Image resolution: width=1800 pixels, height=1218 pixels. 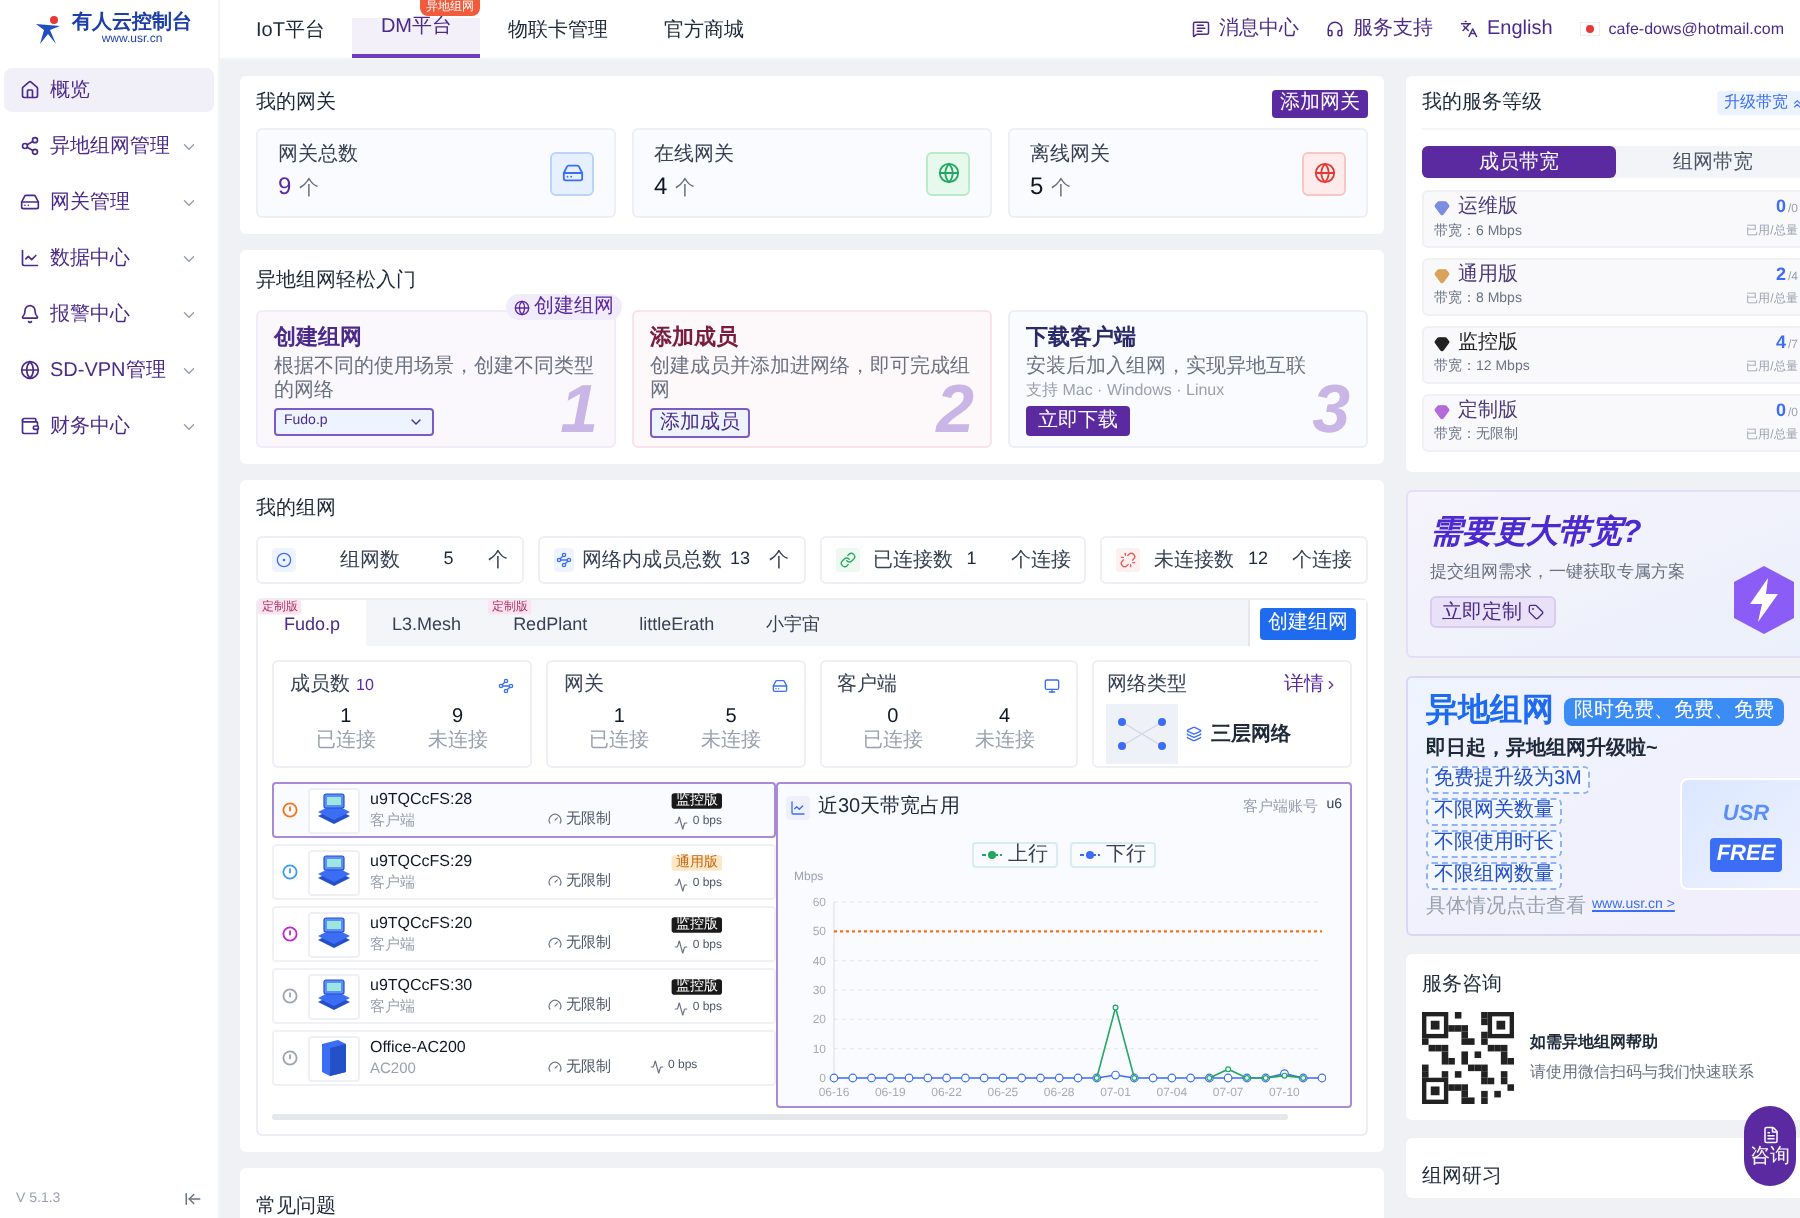 What do you see at coordinates (1558, 573) in the screenshot?
I see `promo-subtitle: 提交组网需求，一键获取专属方案` at bounding box center [1558, 573].